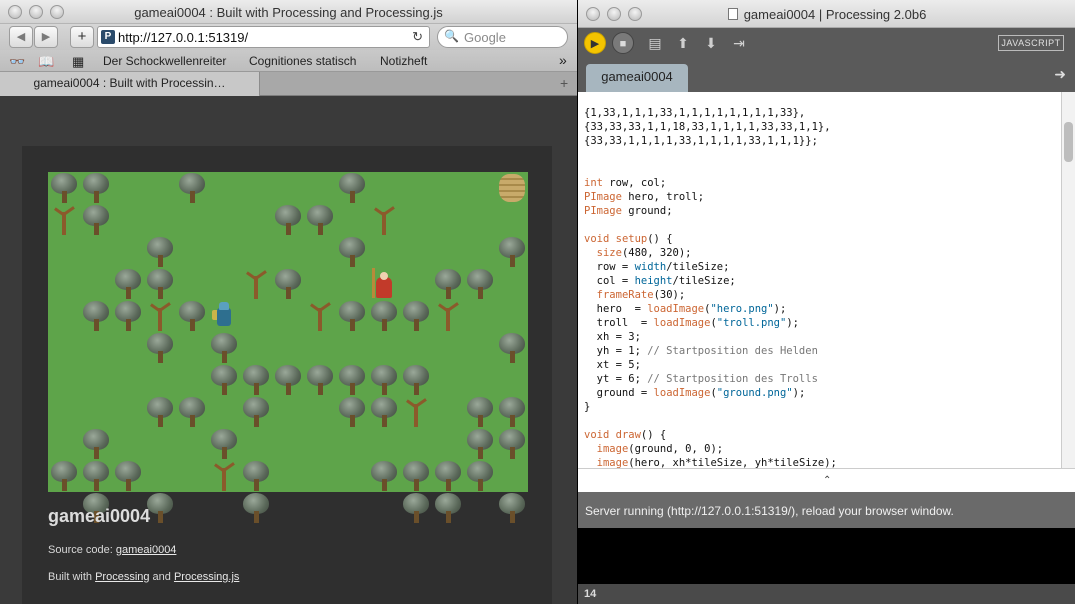 This screenshot has width=1075, height=604. What do you see at coordinates (835, 14) in the screenshot?
I see `ide-title-text: gameai0004 | Processing 2.0b6` at bounding box center [835, 14].